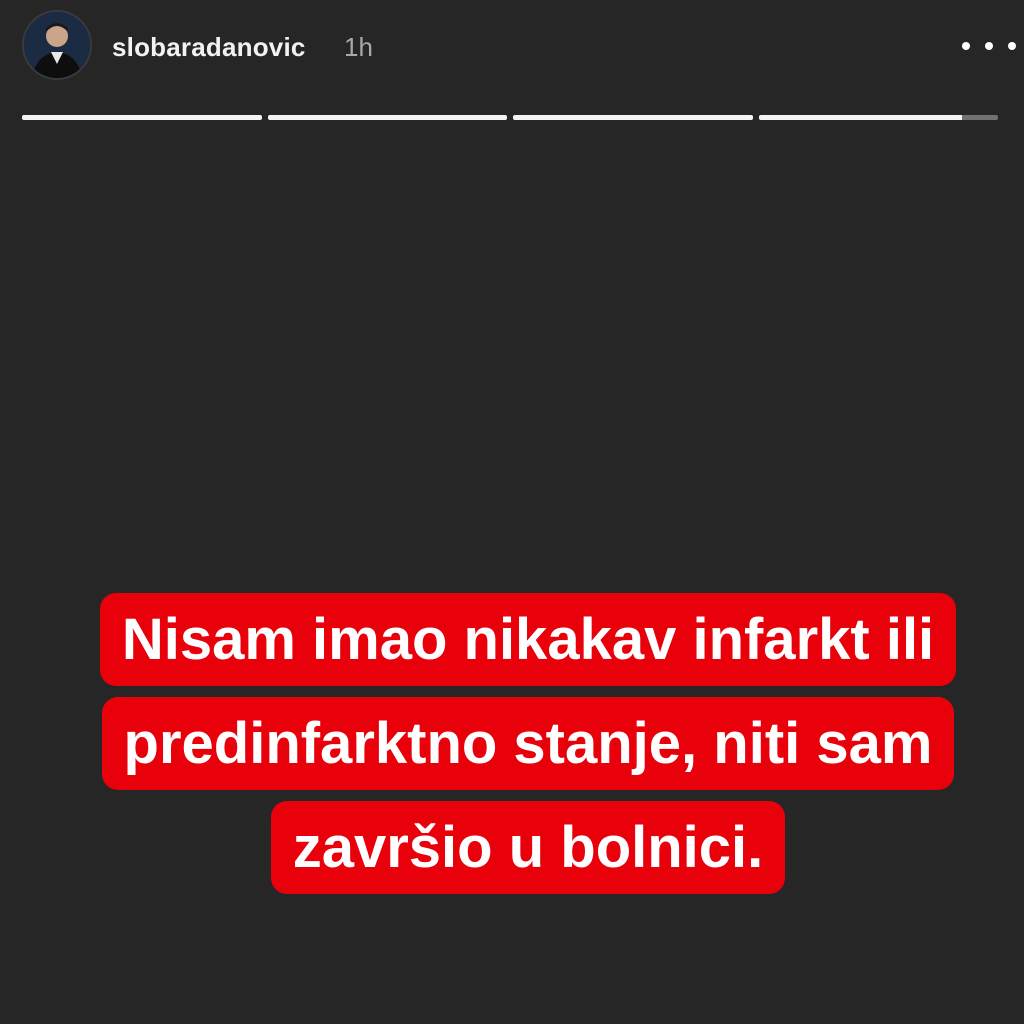 This screenshot has width=1024, height=1024. What do you see at coordinates (510, 117) in the screenshot?
I see `story-progress-bar` at bounding box center [510, 117].